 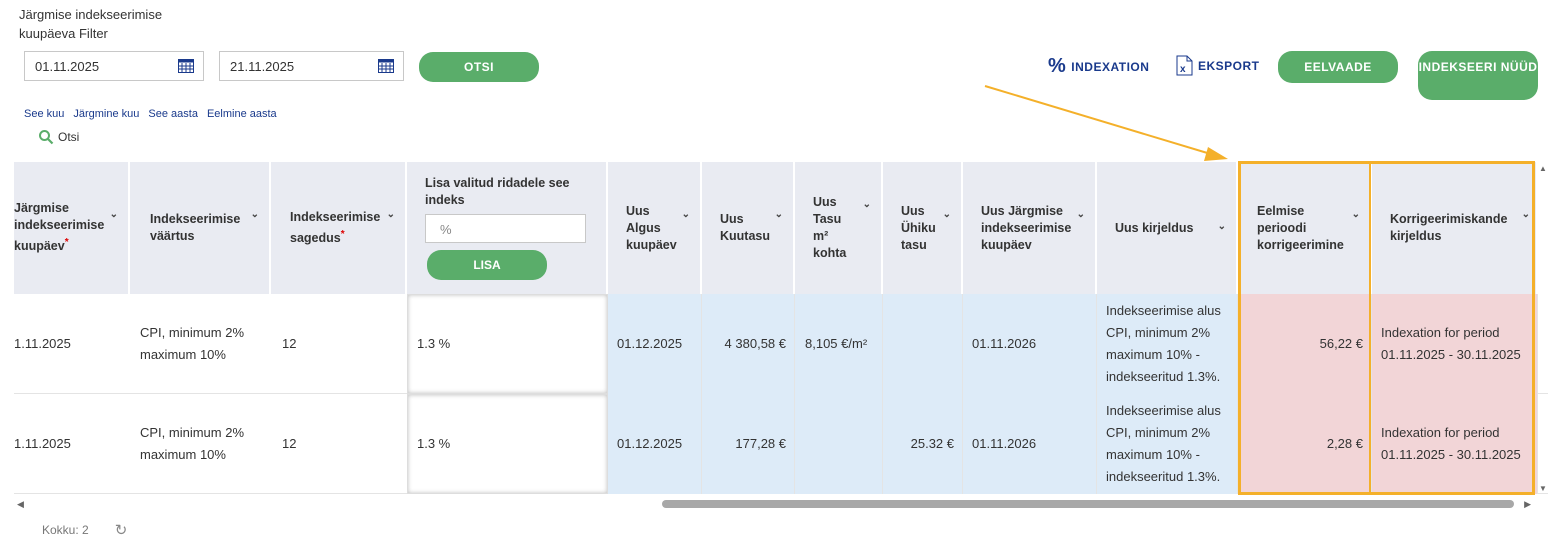 I want to click on header-label: Indekseerimise sagedus, so click(x=335, y=227).